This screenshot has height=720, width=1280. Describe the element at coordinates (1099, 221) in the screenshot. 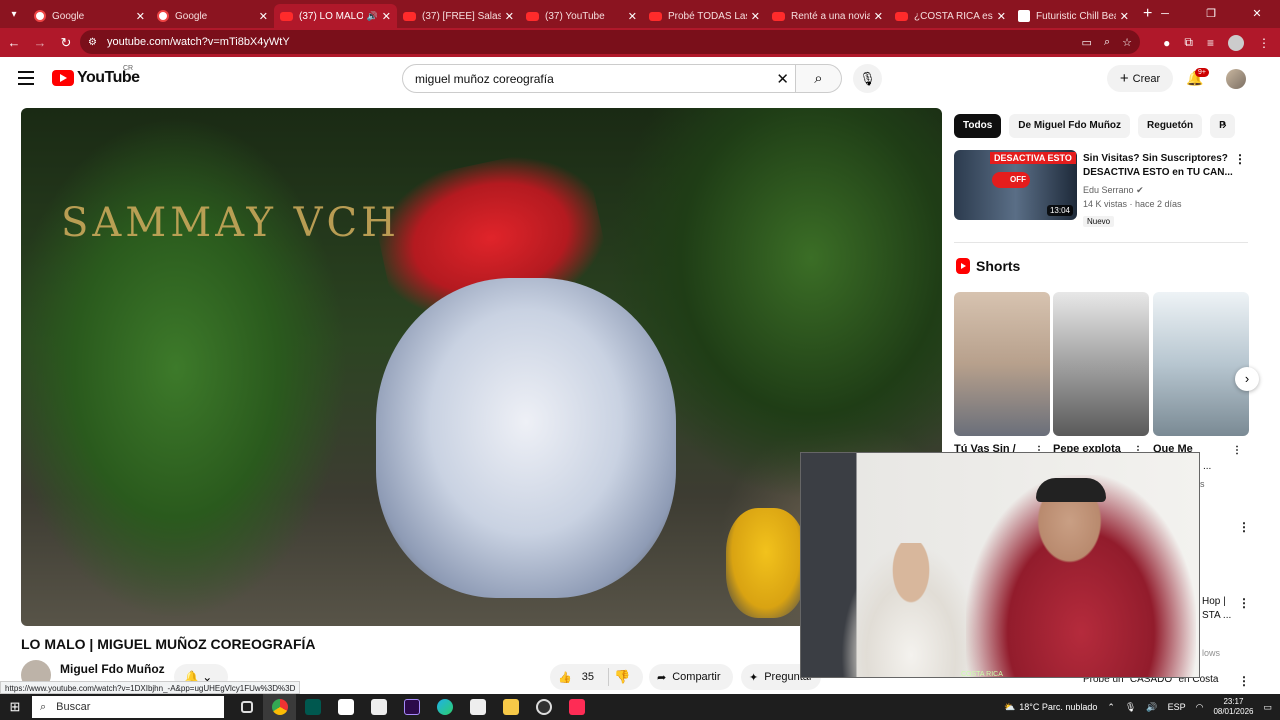

I see `new-badge: Nuevo` at that location.